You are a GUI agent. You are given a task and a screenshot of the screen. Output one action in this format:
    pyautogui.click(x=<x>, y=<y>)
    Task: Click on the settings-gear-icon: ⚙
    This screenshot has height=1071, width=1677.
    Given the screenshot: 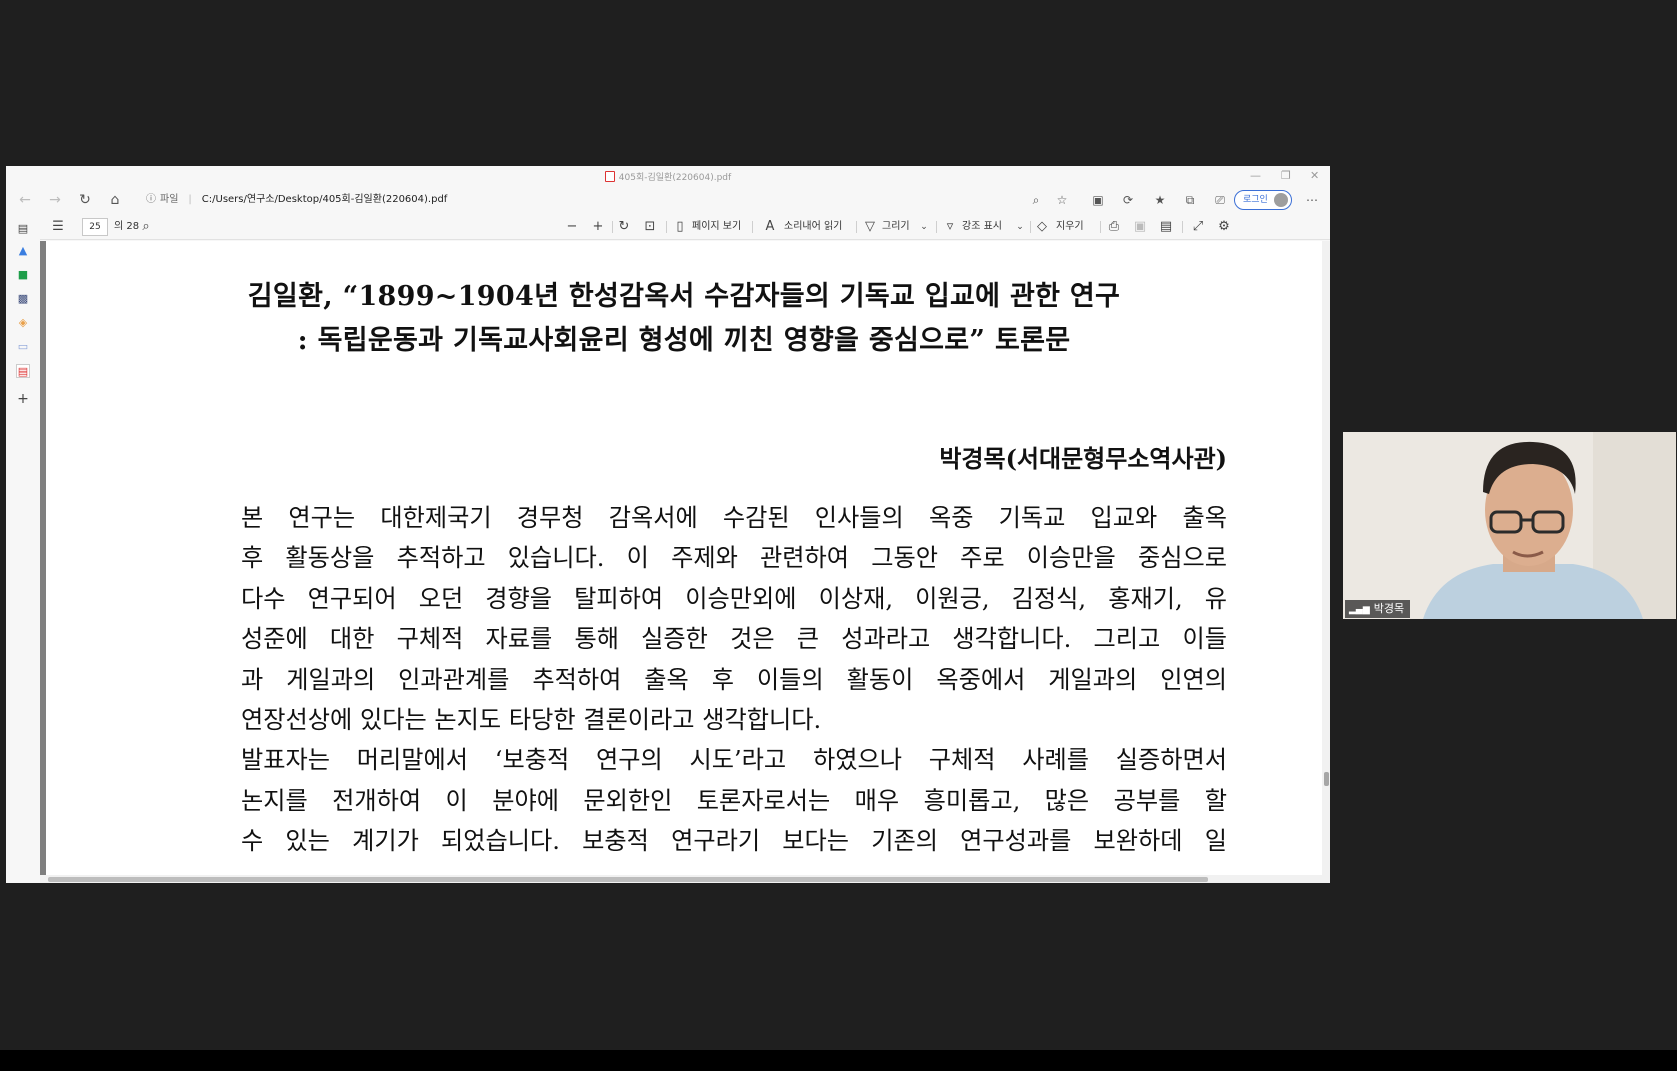 What is the action you would take?
    pyautogui.click(x=1224, y=227)
    